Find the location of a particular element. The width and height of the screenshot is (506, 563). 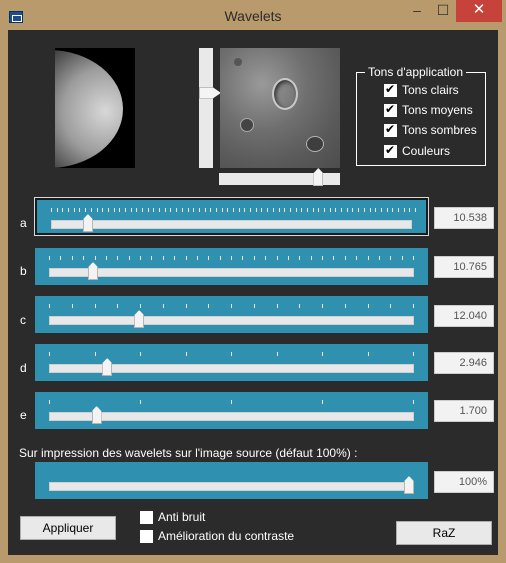

slider-d-value: 2.946 is located at coordinates (464, 363).